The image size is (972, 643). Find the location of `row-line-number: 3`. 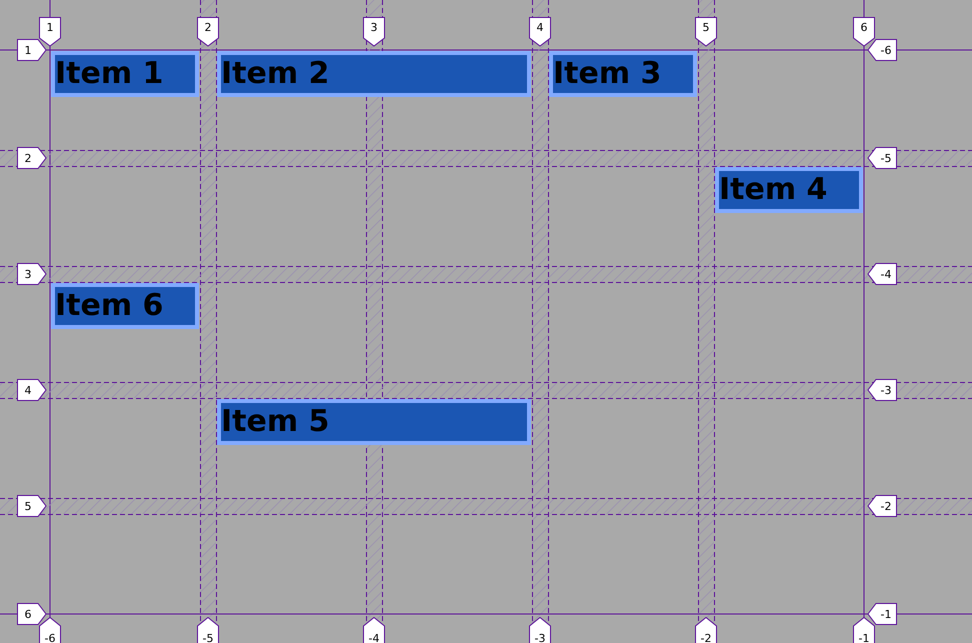

row-line-number: 3 is located at coordinates (32, 274).